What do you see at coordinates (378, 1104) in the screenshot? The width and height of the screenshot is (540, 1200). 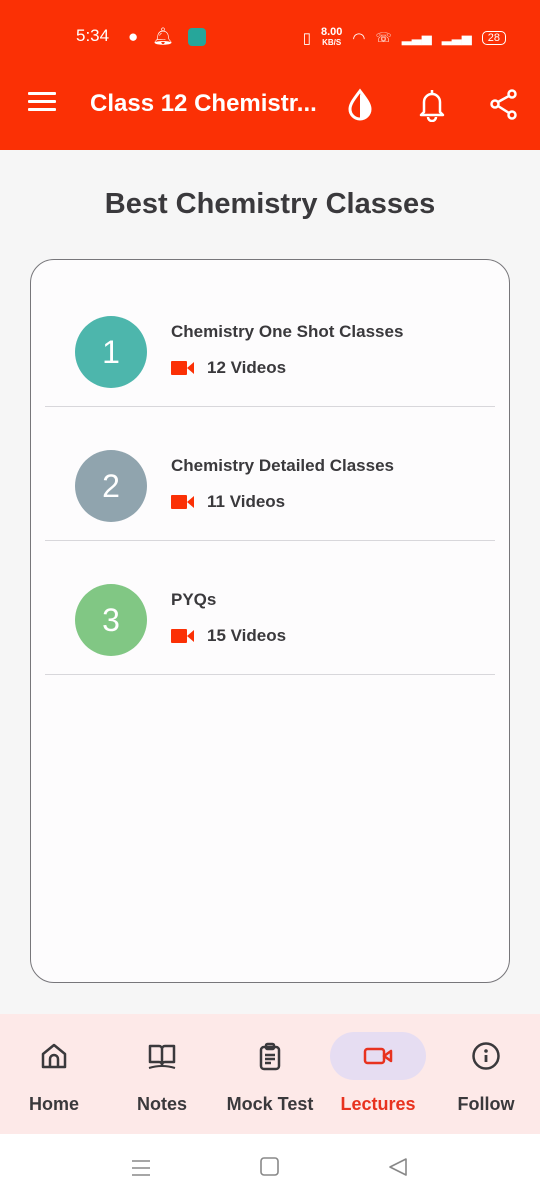 I see `tab-label: Lectures` at bounding box center [378, 1104].